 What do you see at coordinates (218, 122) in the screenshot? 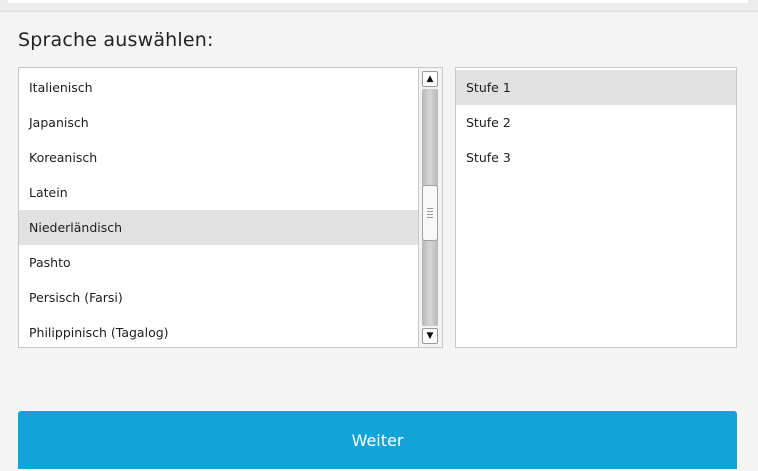
I see `language-item-japanisch: Japanisch` at bounding box center [218, 122].